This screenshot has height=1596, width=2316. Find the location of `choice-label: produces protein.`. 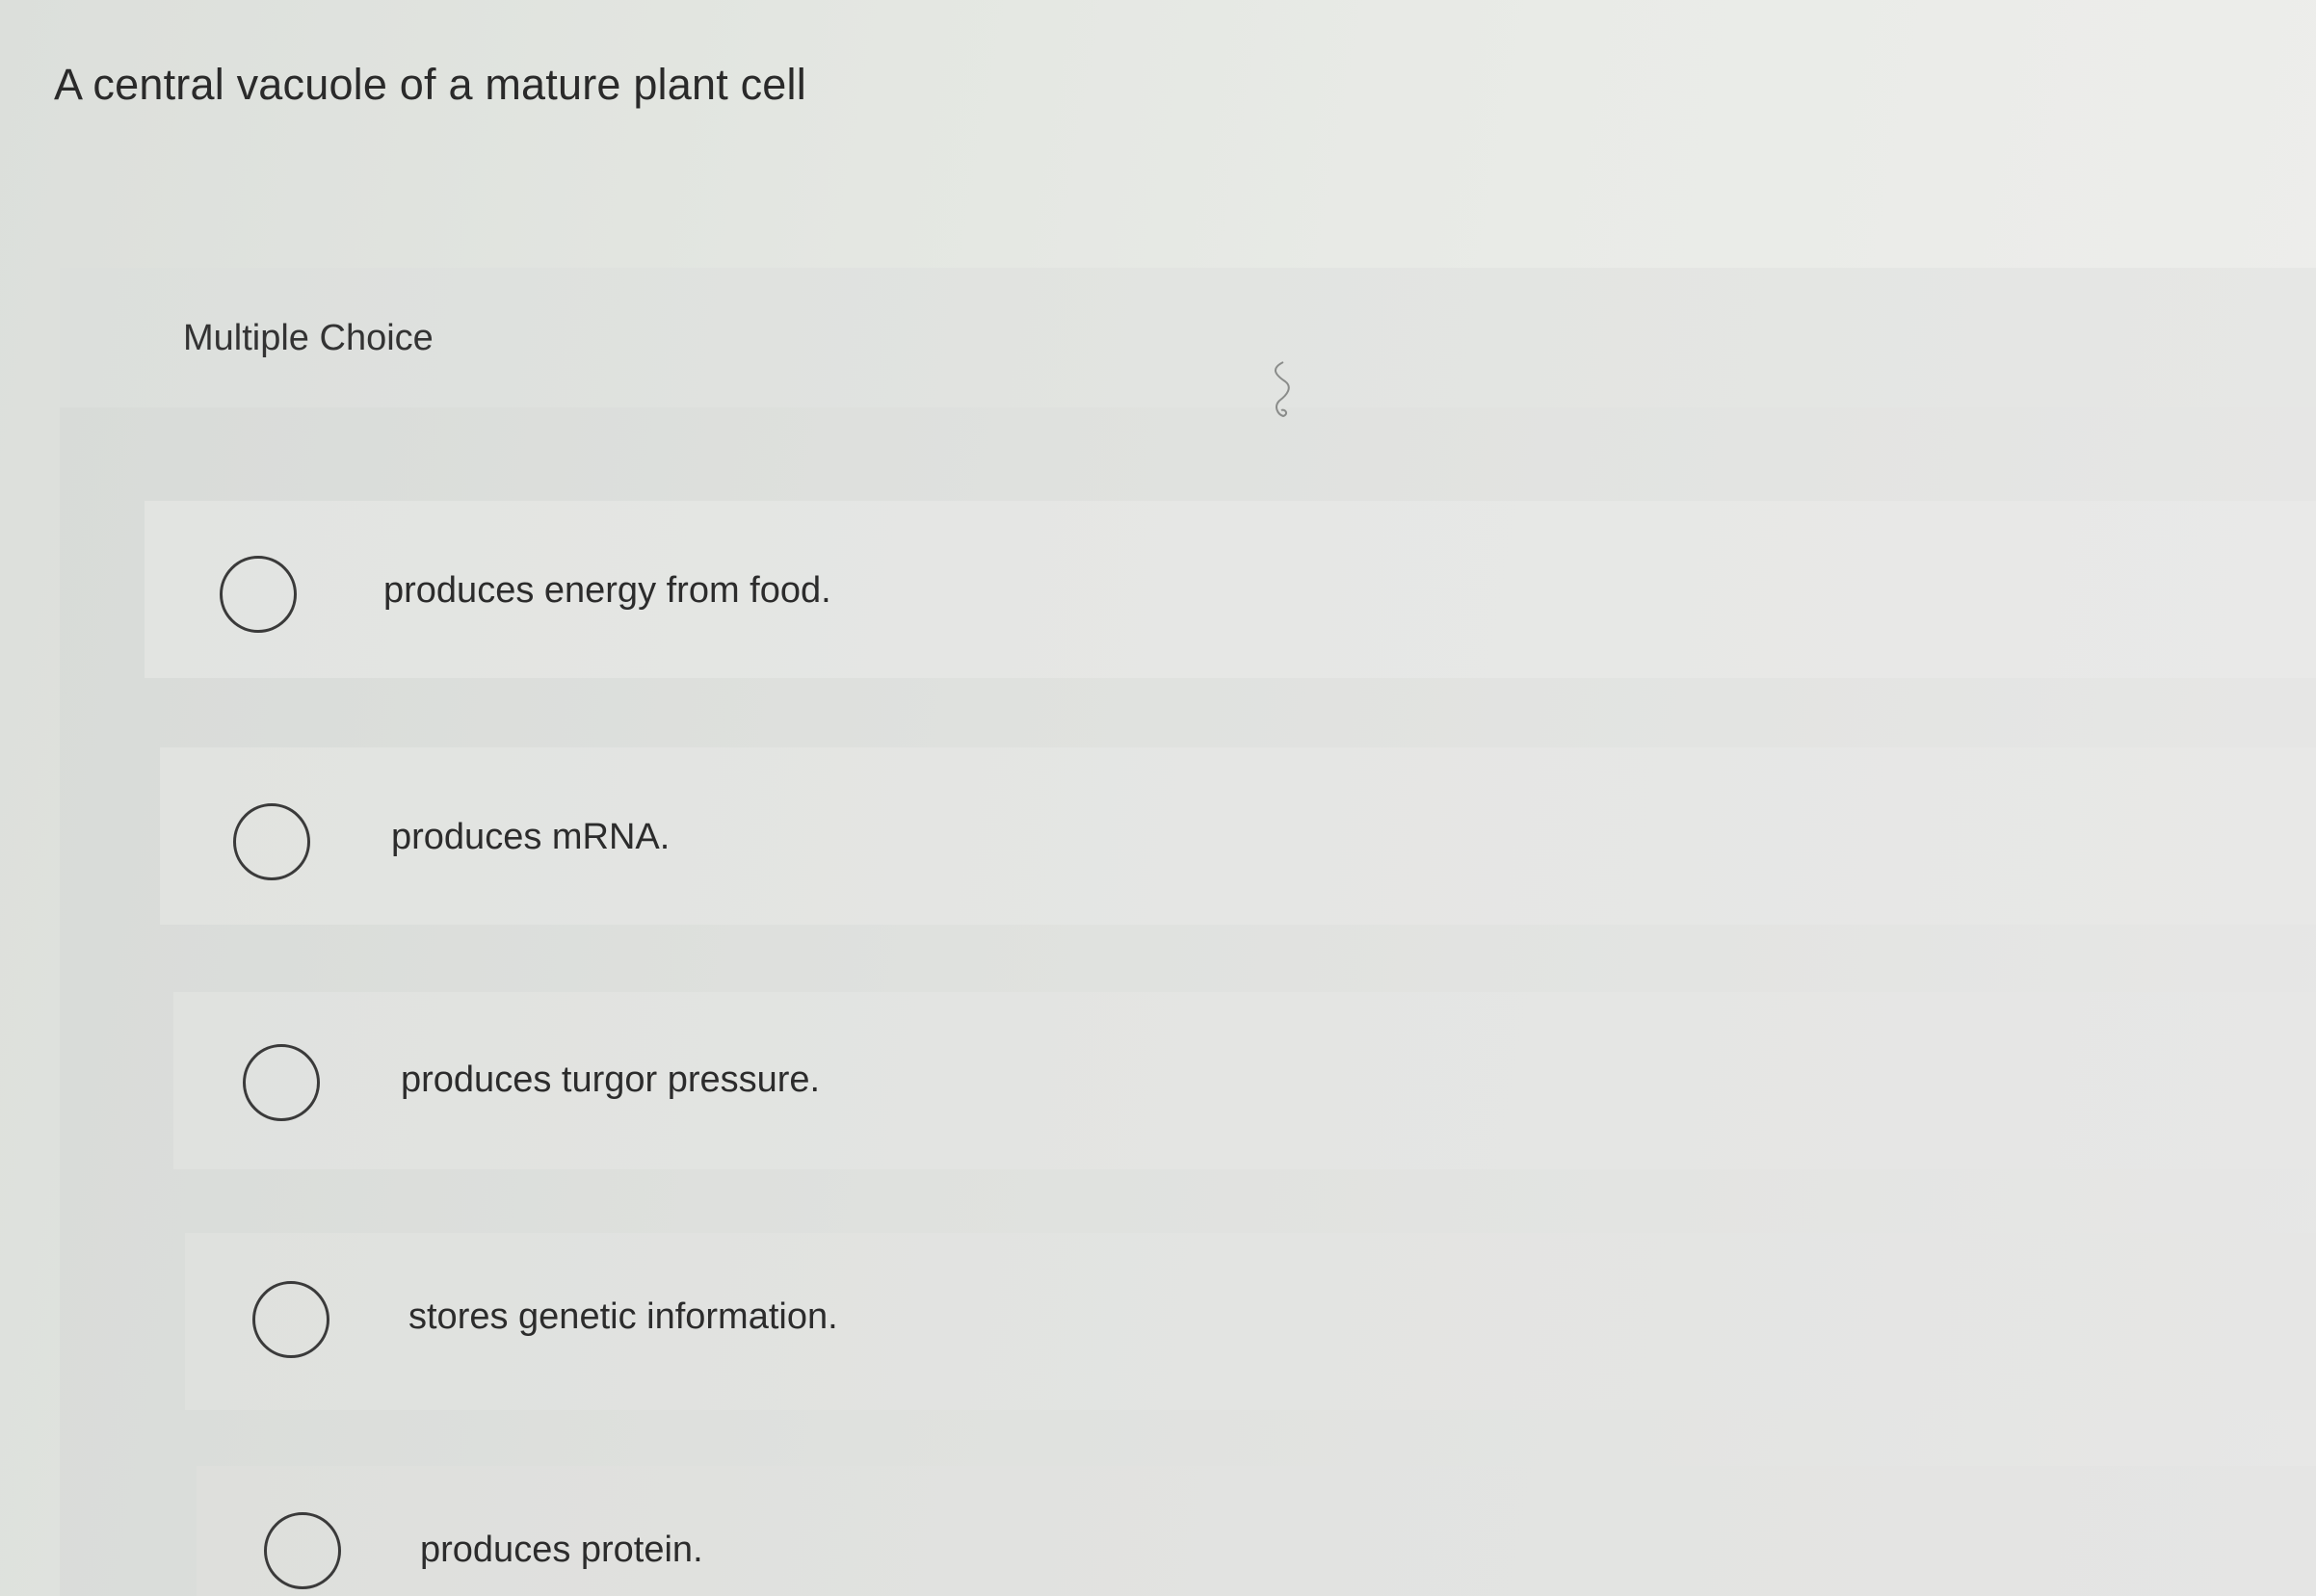

choice-label: produces protein. is located at coordinates (561, 1550).